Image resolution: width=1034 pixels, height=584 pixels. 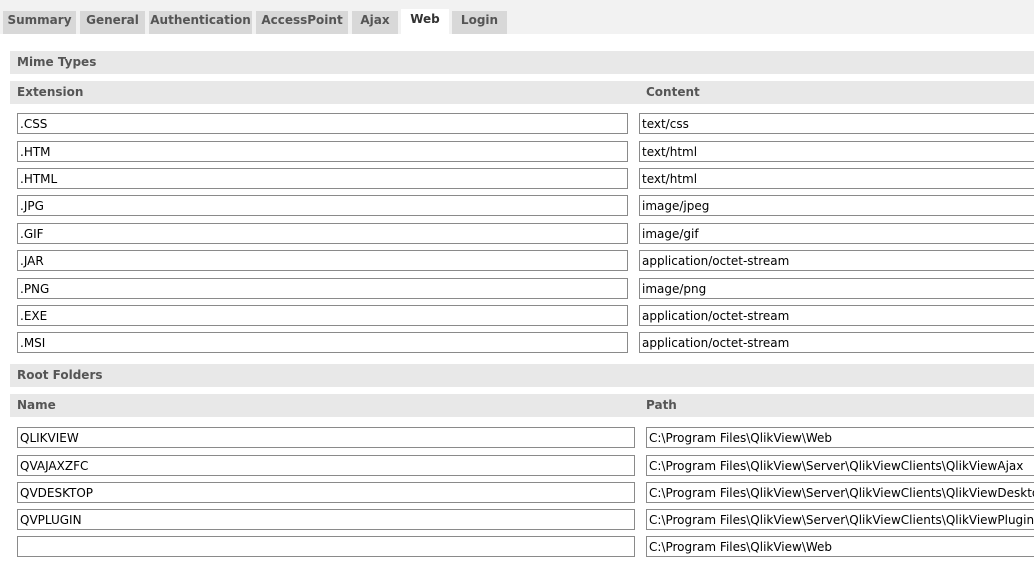 I want to click on root-folders-header: Root Folders, so click(x=522, y=375).